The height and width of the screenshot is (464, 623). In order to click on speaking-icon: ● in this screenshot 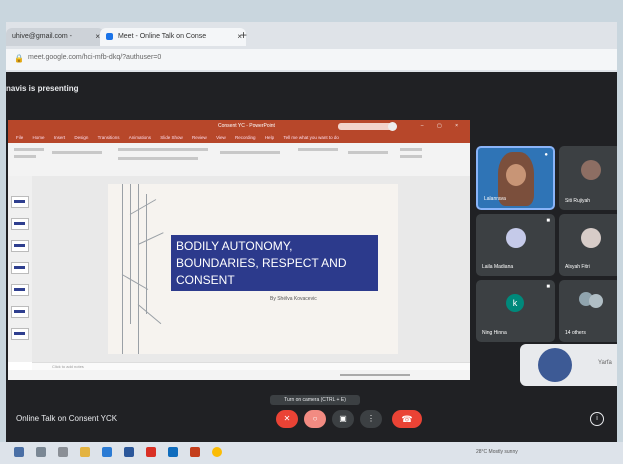, I will do `click(546, 155)`.